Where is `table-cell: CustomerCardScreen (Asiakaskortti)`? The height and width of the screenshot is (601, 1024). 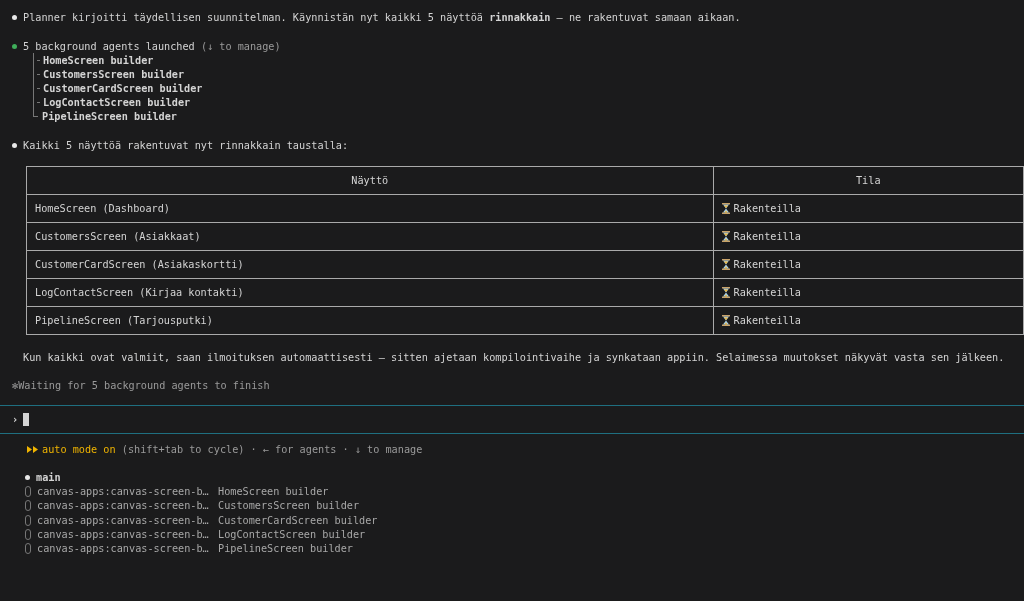 table-cell: CustomerCardScreen (Asiakaskortti) is located at coordinates (369, 264).